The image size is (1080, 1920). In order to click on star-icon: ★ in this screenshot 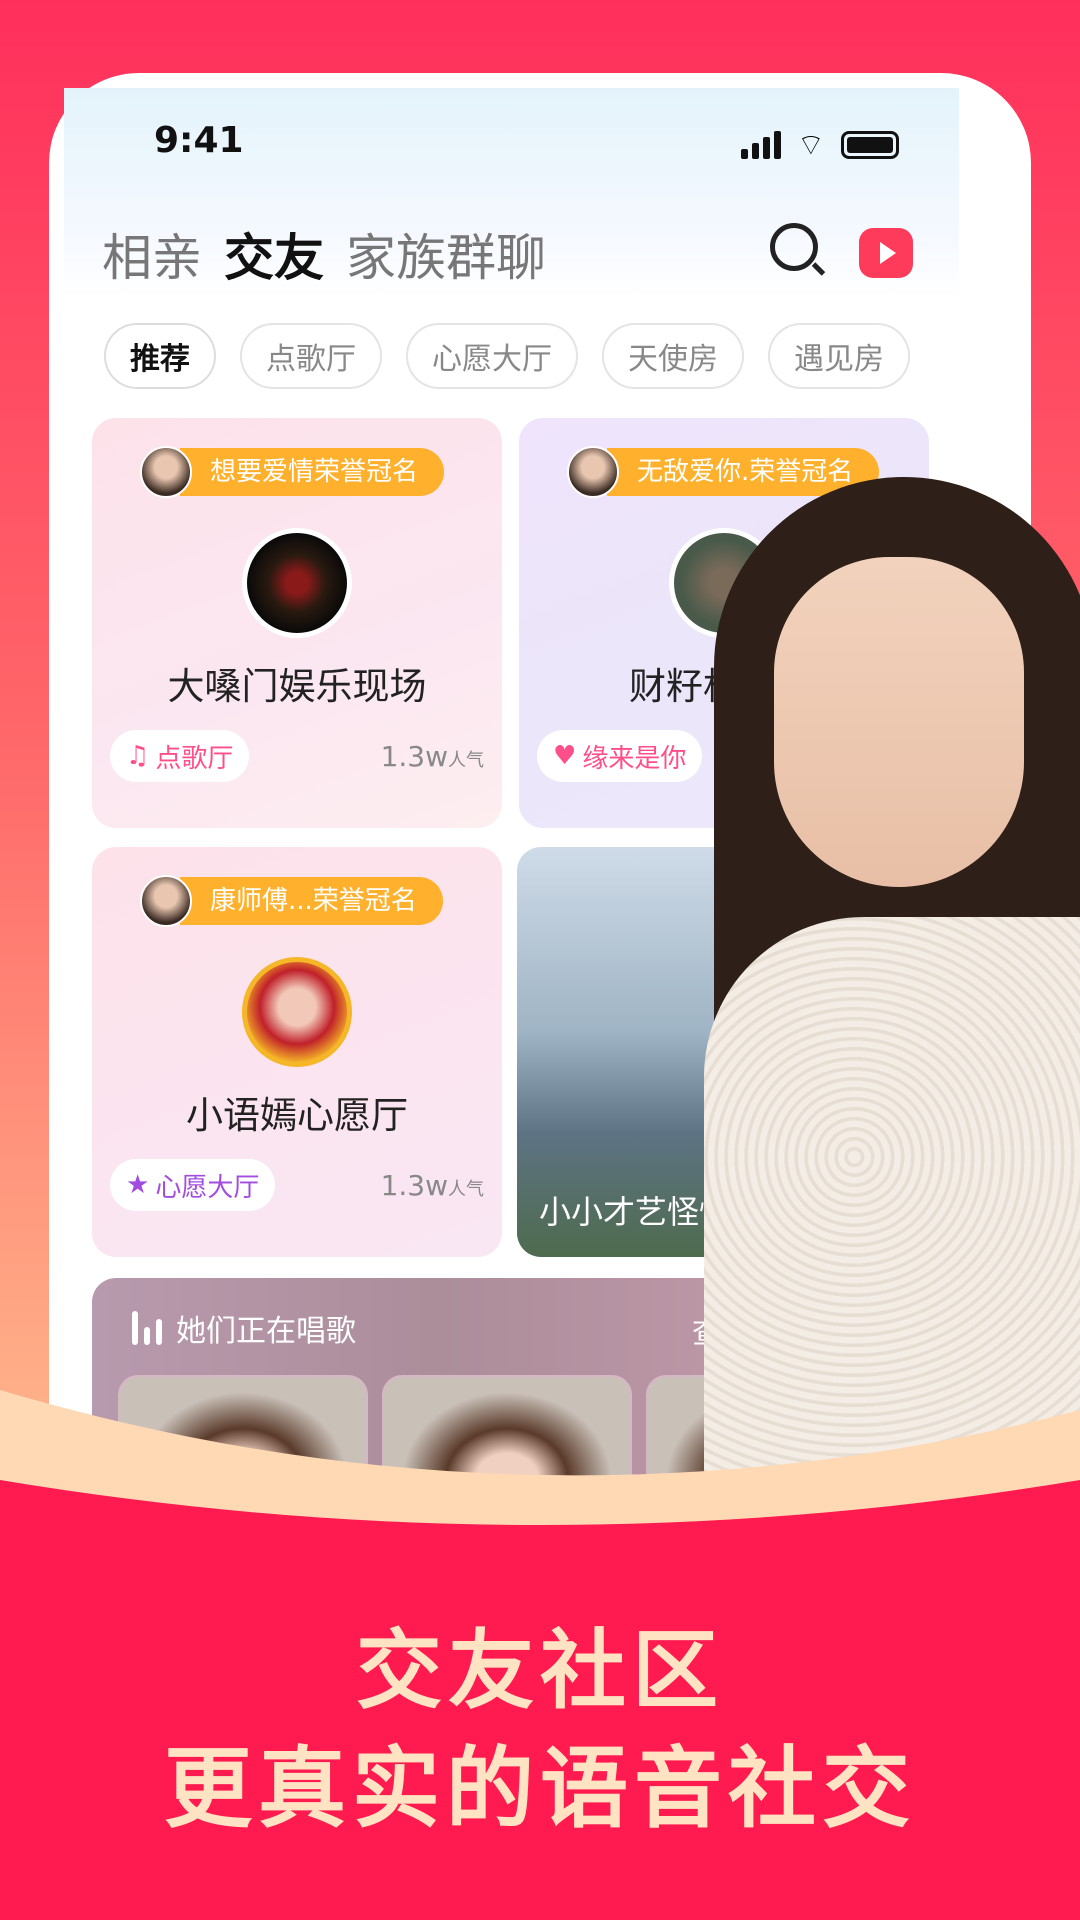, I will do `click(138, 1185)`.